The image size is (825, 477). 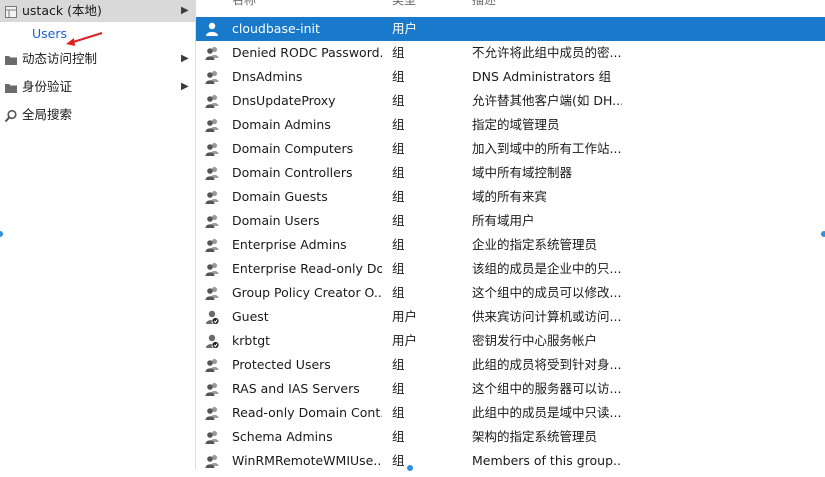 What do you see at coordinates (212, 29) in the screenshot?
I see `user-icon` at bounding box center [212, 29].